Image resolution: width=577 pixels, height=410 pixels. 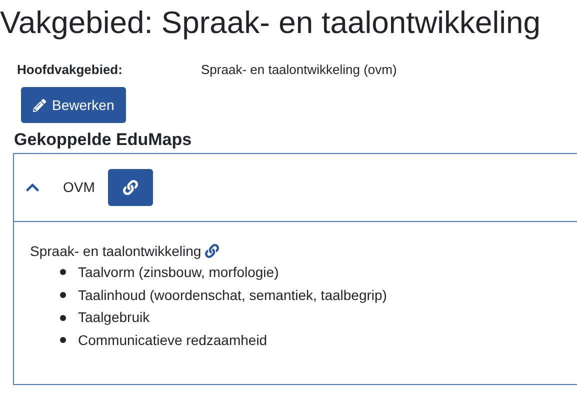 I want to click on field-value: Spraak- en taalontwikkeling (ovm), so click(x=299, y=70).